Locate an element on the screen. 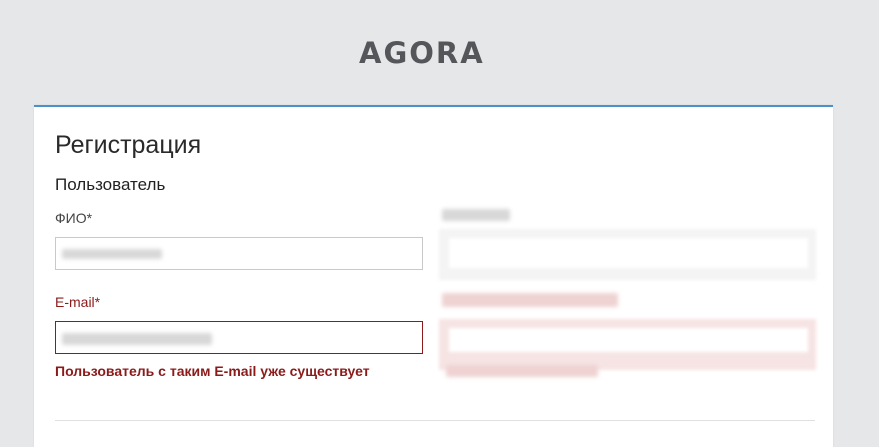  logo: AGORA is located at coordinates (422, 53).